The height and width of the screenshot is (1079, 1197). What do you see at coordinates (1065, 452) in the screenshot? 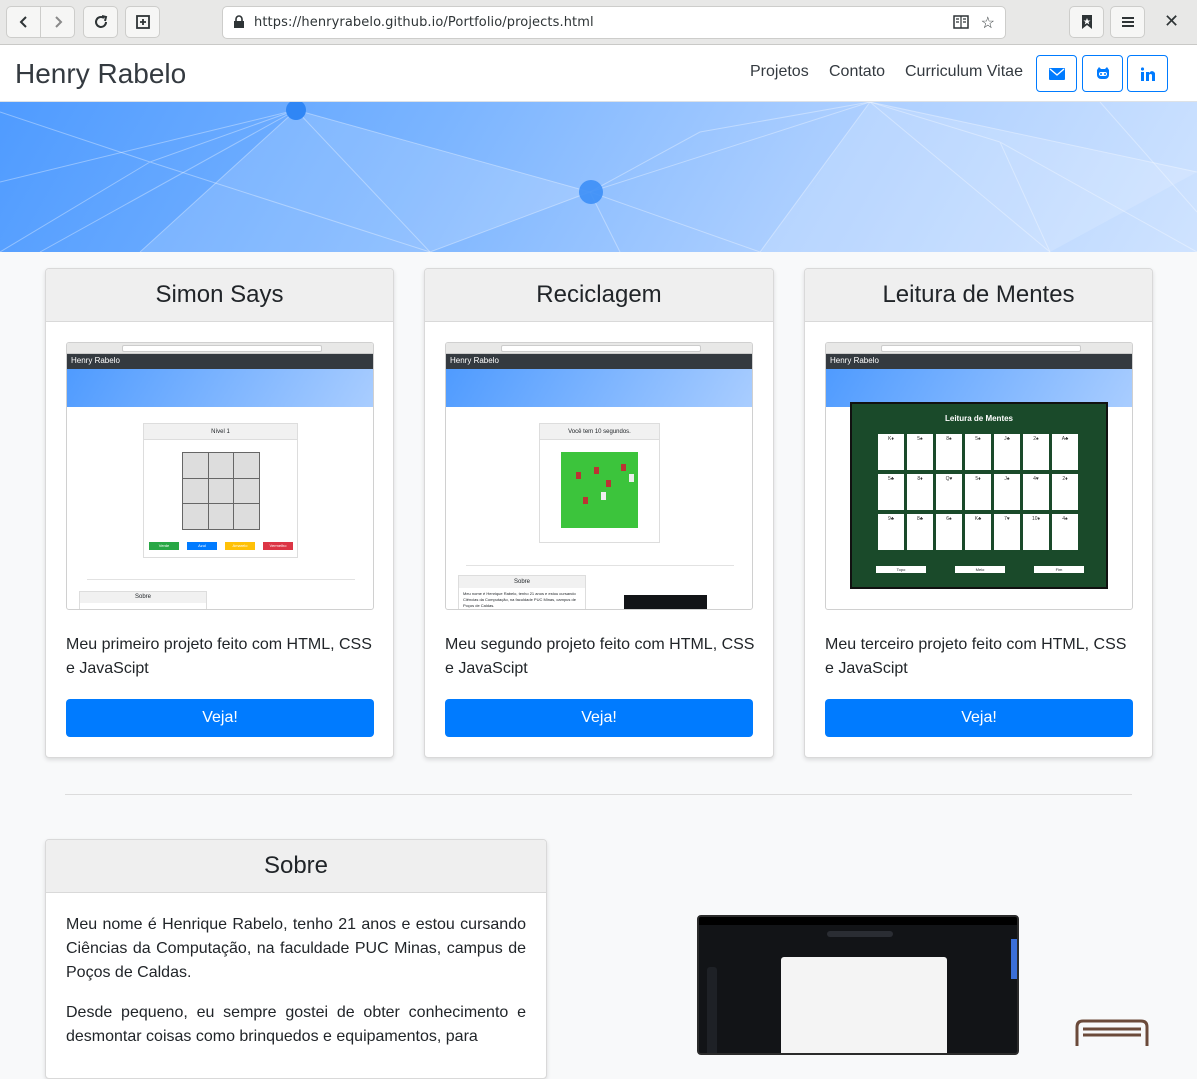
I see `thumb-playing-card: A♣` at bounding box center [1065, 452].